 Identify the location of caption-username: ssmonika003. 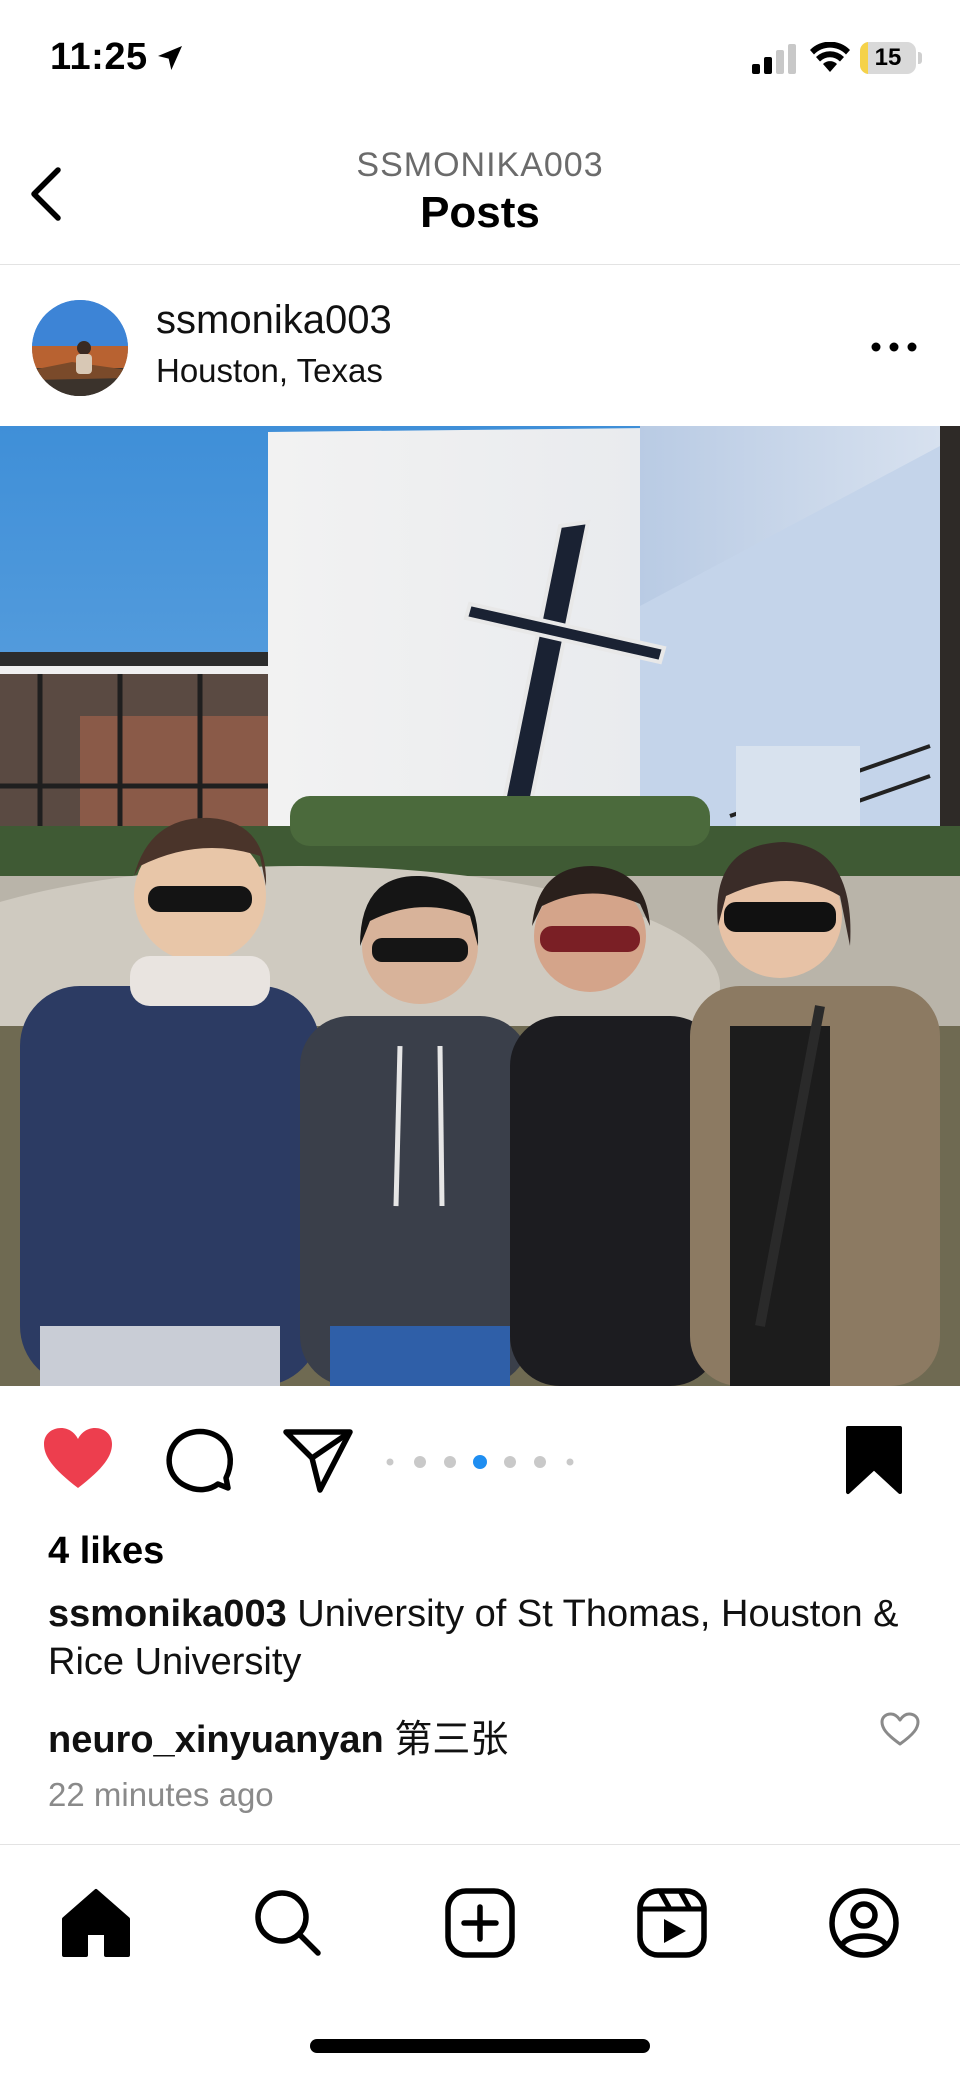
(167, 1614).